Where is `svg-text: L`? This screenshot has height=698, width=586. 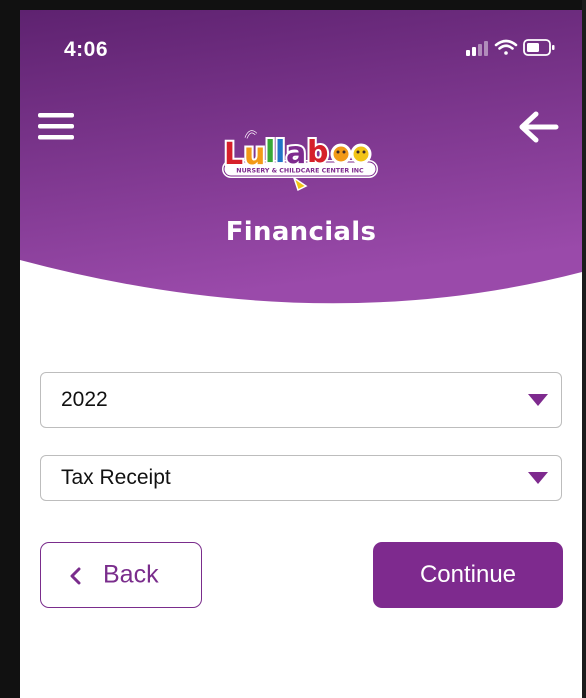
svg-text: L is located at coordinates (233, 154).